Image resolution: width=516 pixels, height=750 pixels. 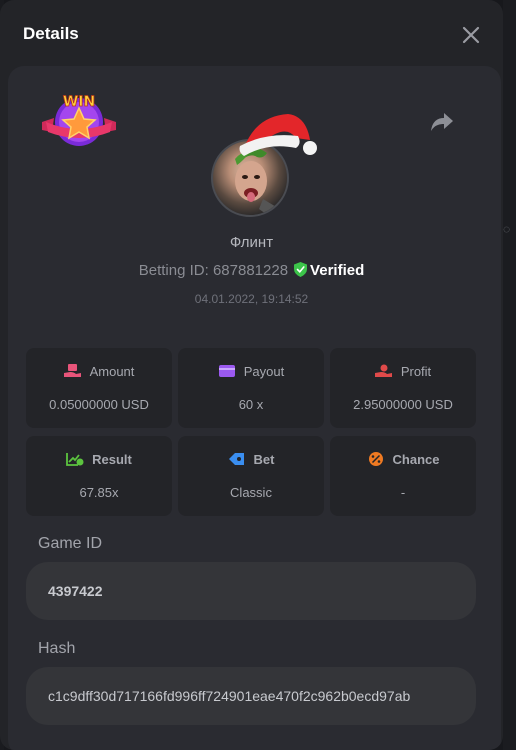 I want to click on stat-profit: Profit 2.95000000 USD, so click(x=403, y=388).